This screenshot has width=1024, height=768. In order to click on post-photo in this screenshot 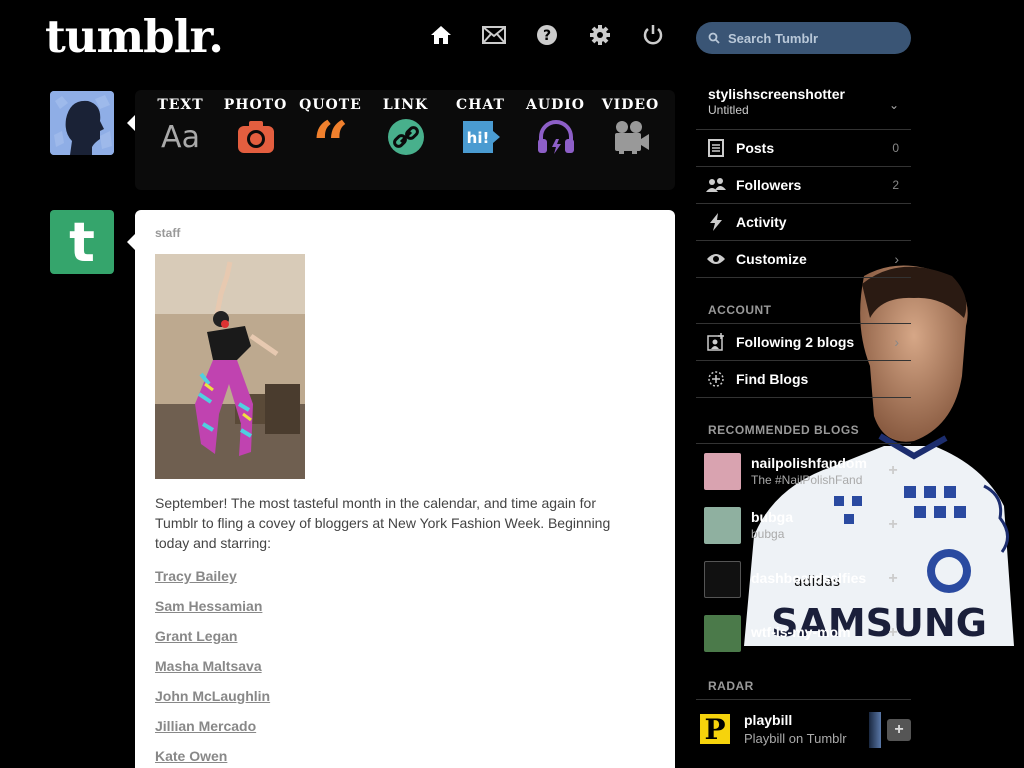, I will do `click(230, 366)`.